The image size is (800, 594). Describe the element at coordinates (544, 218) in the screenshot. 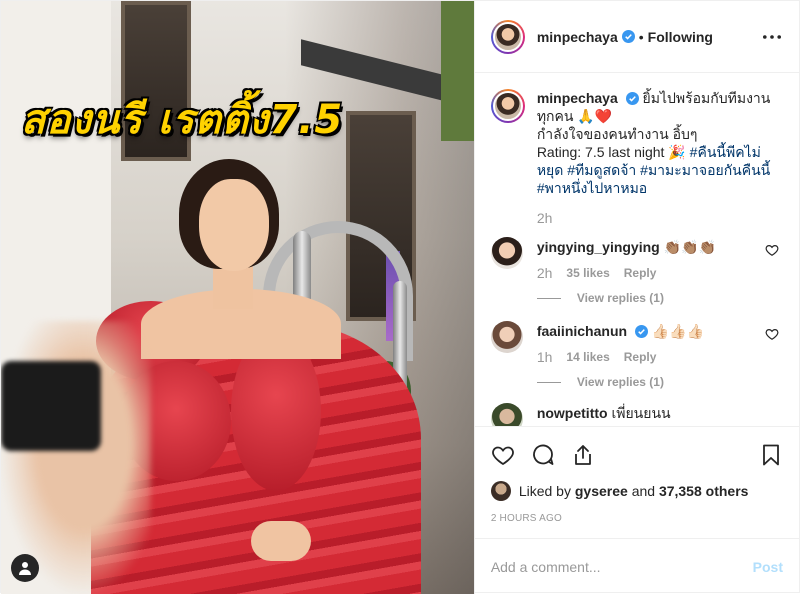

I see `caption-age: 2h` at that location.